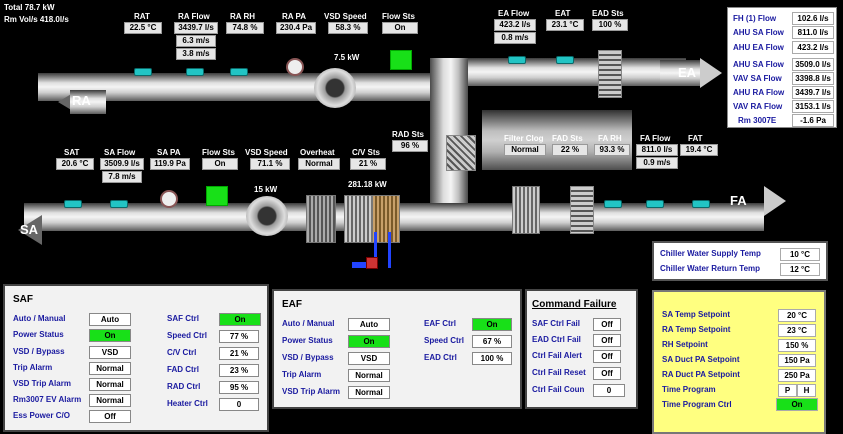  I want to click on ra-rh-label: RA RH, so click(243, 16).